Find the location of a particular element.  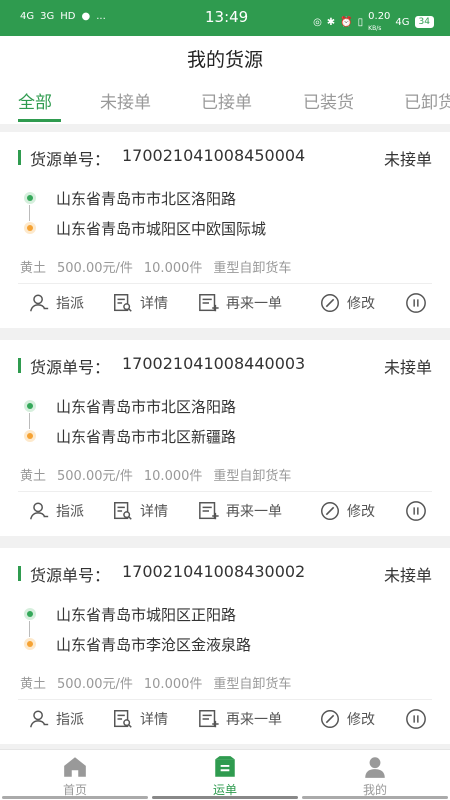

origin-address: 山东省青岛市市北区洛阳路 is located at coordinates (146, 407).